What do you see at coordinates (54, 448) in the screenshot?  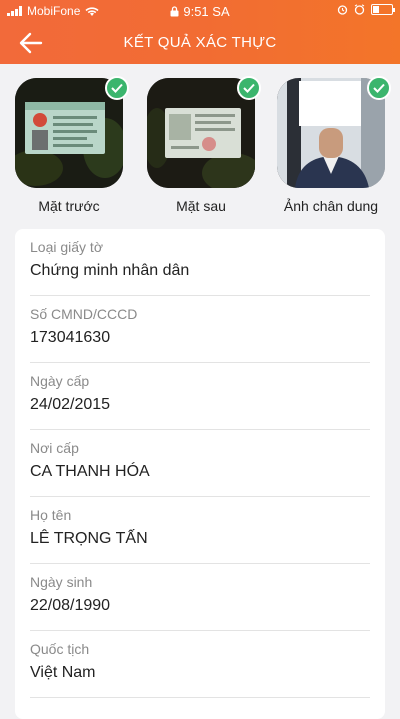 I see `field-label: Nơi cấp` at bounding box center [54, 448].